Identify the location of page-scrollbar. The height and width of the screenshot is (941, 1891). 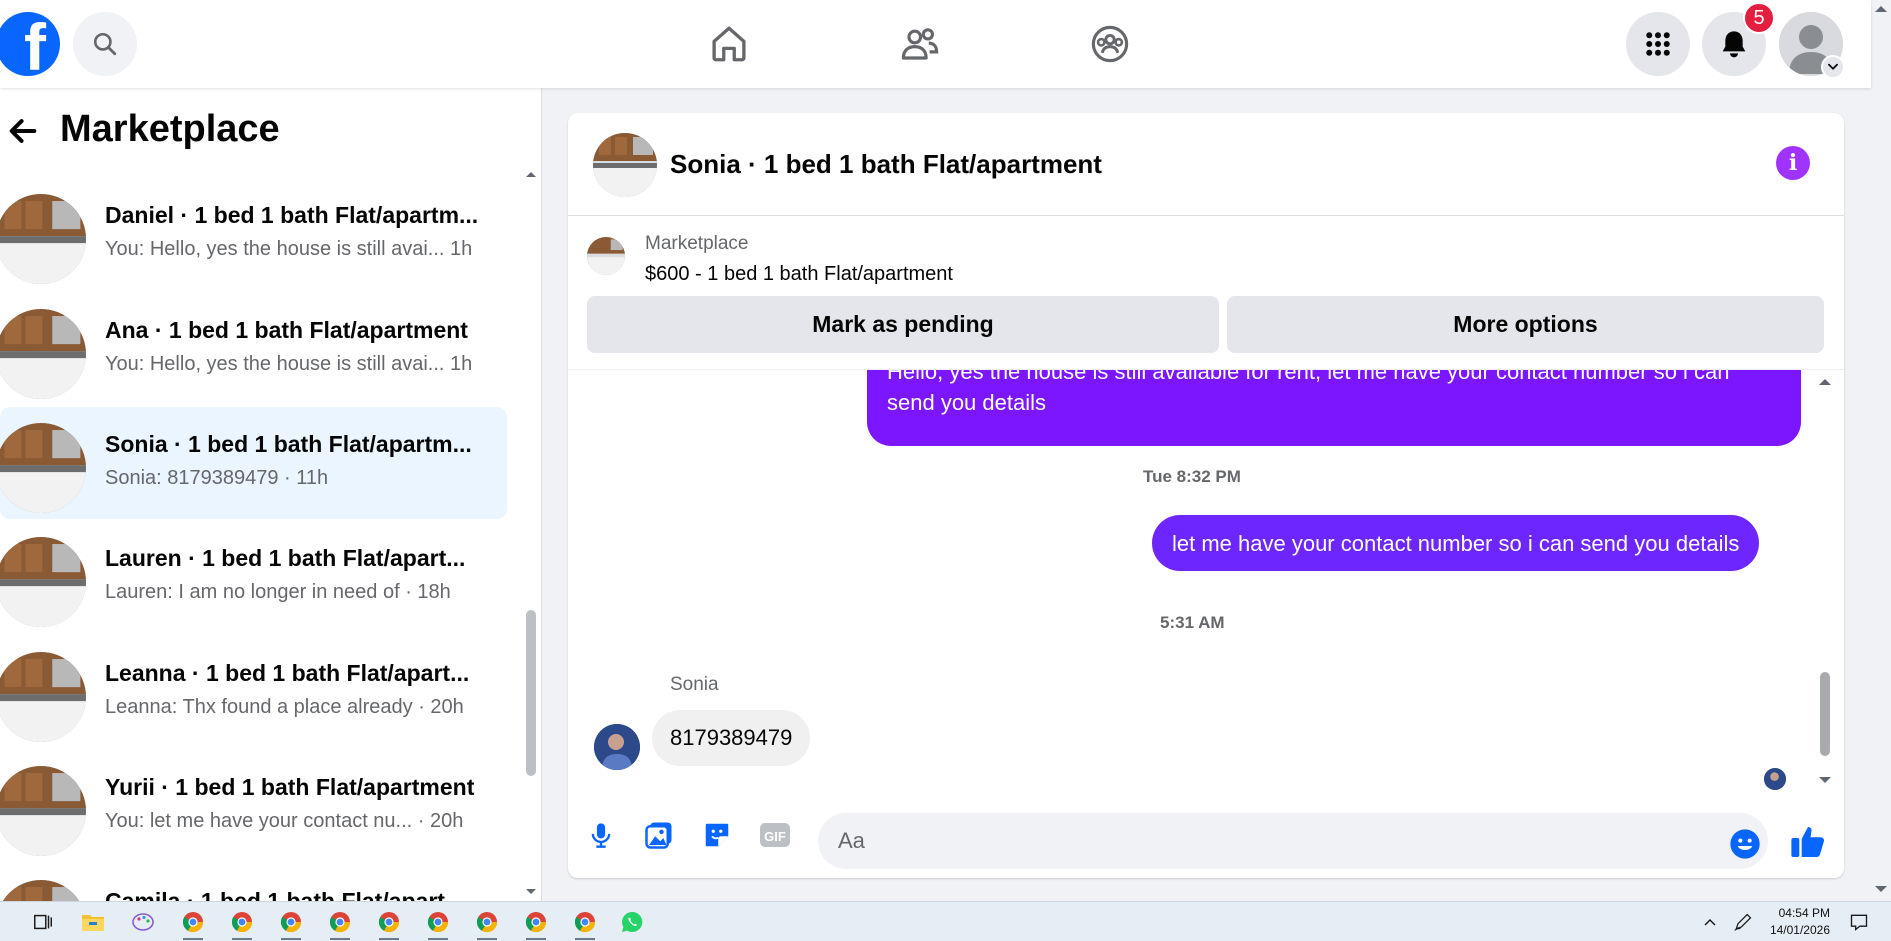
(1881, 450).